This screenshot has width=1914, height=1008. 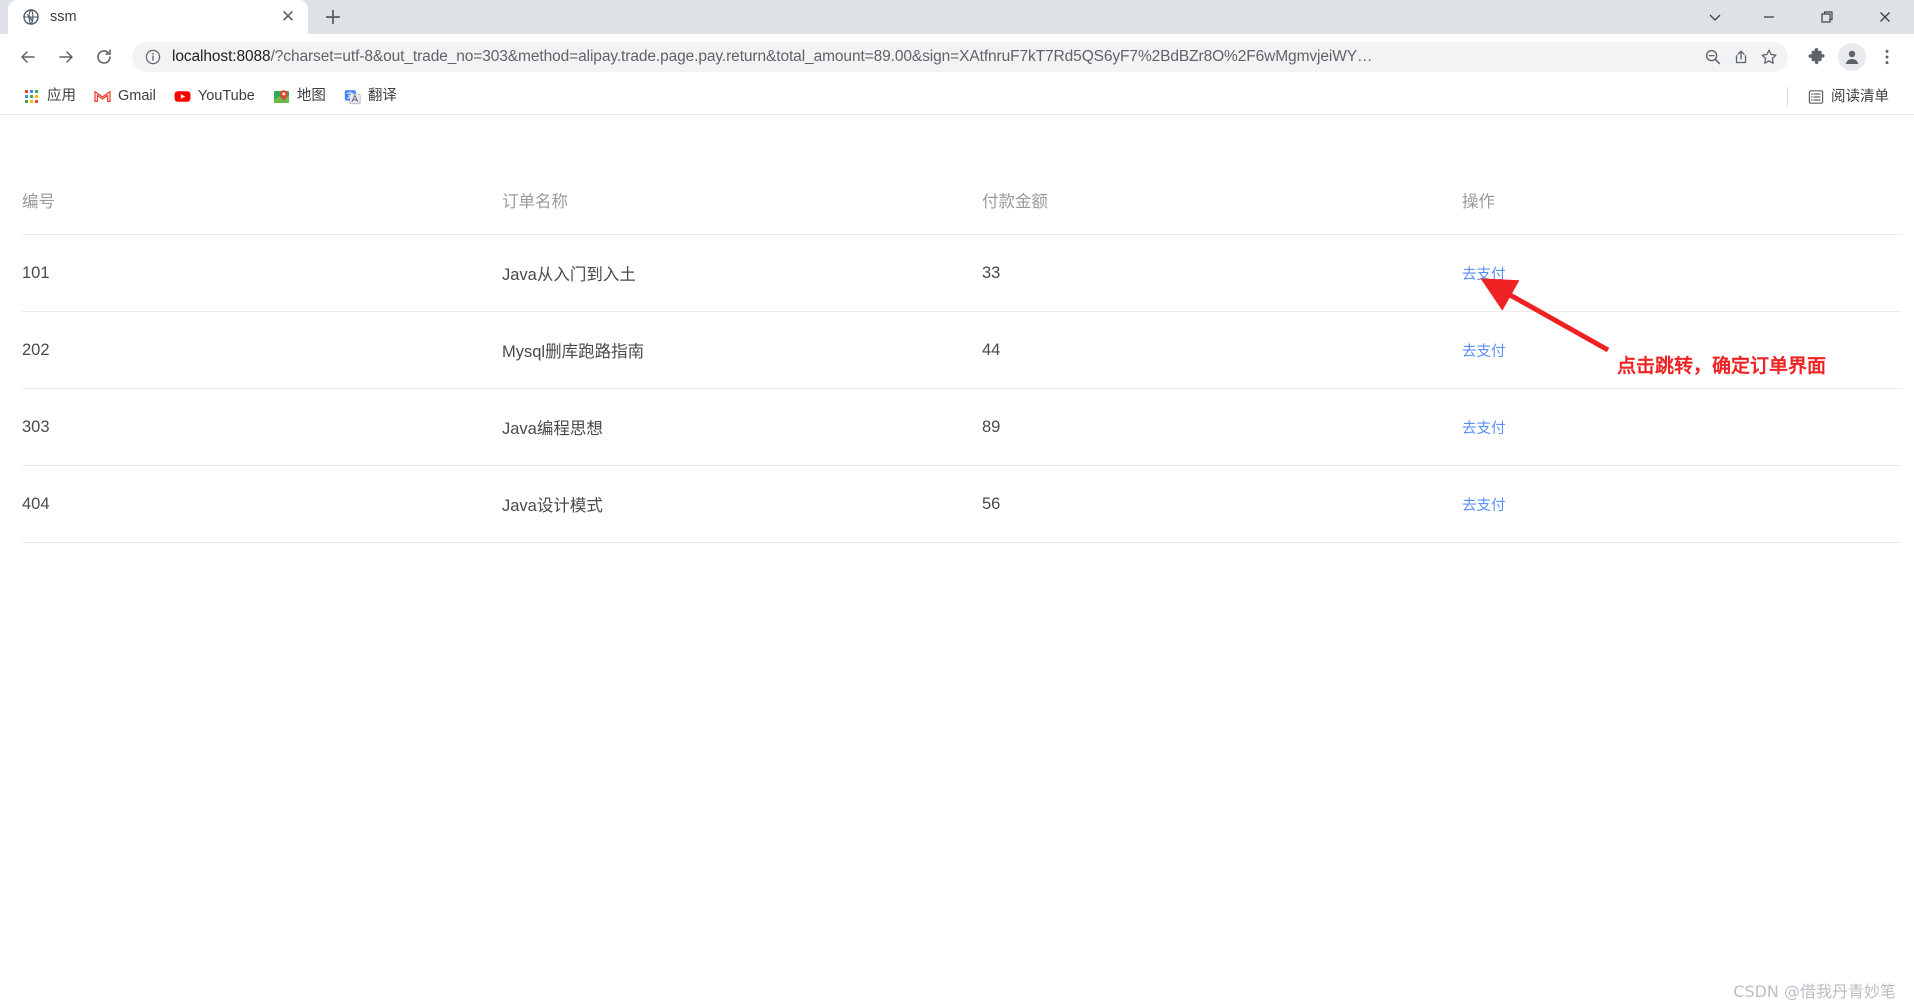 What do you see at coordinates (137, 96) in the screenshot?
I see `bookmark-label: Gmail` at bounding box center [137, 96].